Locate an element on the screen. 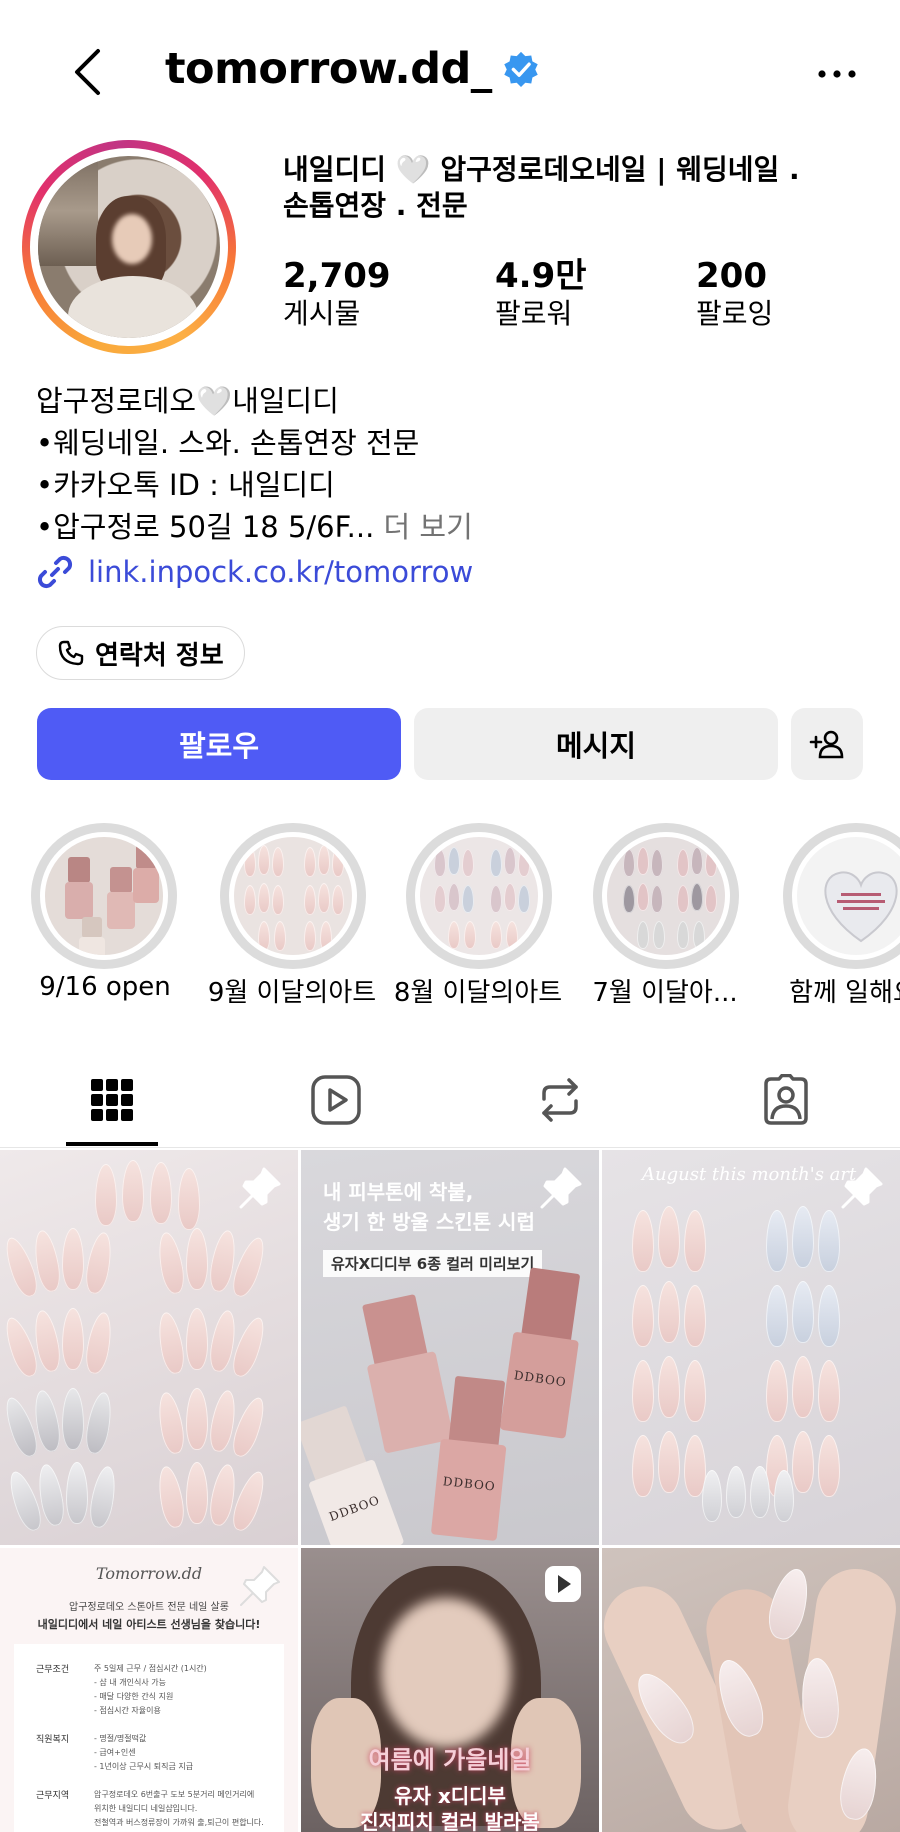 This screenshot has height=1832, width=900. contact-info-label: 연락처 정보 is located at coordinates (159, 655).